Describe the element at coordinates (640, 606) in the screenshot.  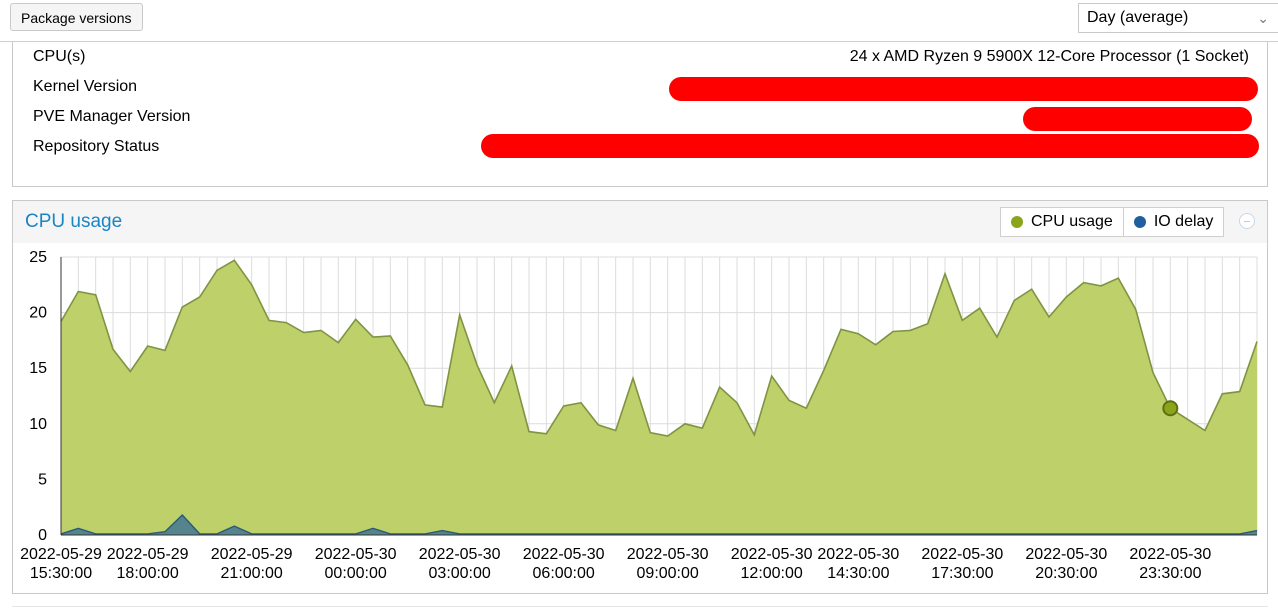
I see `next-panel-edge` at that location.